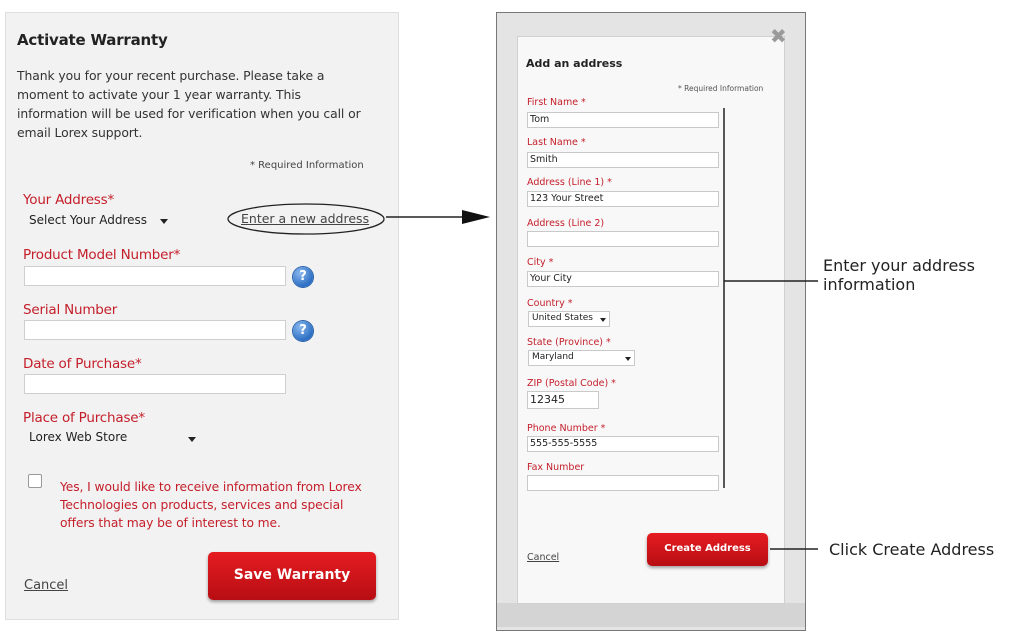  Describe the element at coordinates (35, 481) in the screenshot. I see `newsletter-checkbox` at that location.